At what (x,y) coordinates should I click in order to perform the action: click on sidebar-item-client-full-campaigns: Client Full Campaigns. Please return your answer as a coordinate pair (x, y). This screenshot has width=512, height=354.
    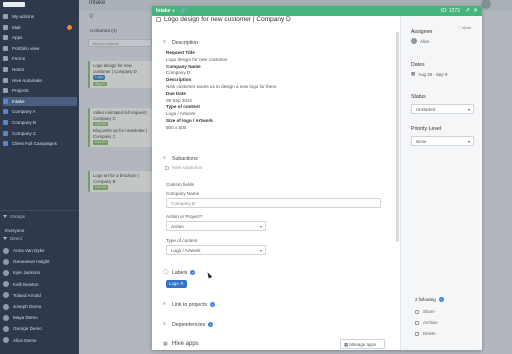
    Looking at the image, I should click on (40, 143).